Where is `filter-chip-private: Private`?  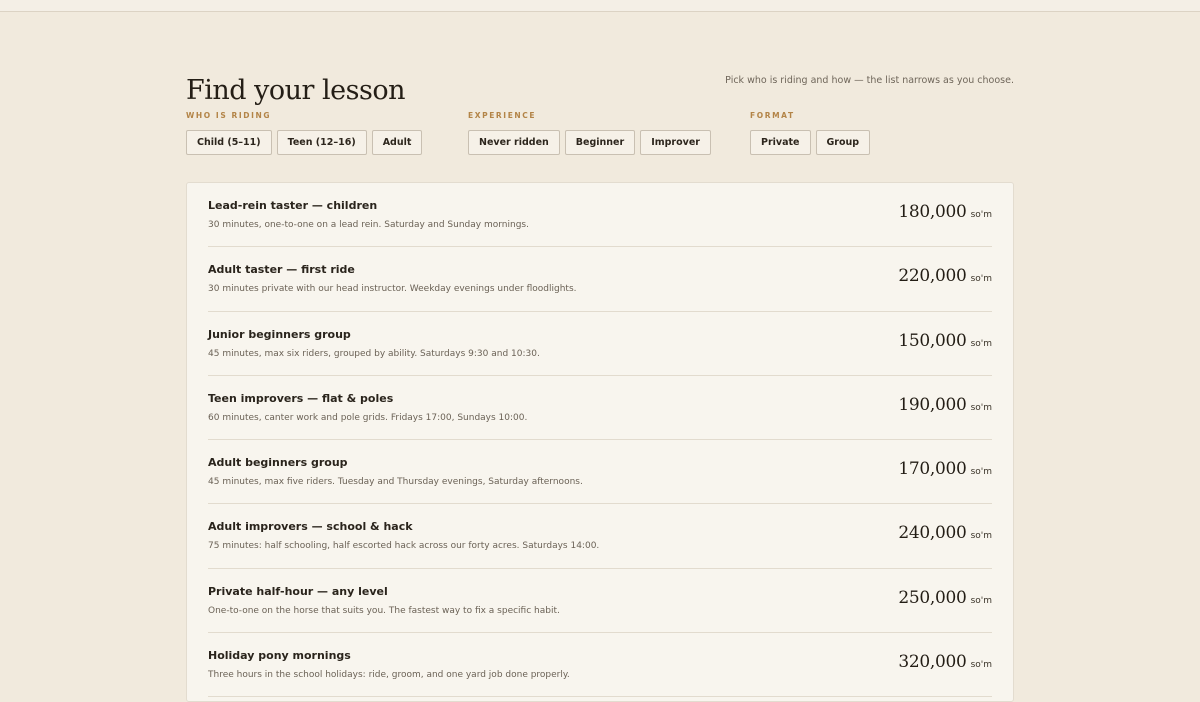 filter-chip-private: Private is located at coordinates (780, 142).